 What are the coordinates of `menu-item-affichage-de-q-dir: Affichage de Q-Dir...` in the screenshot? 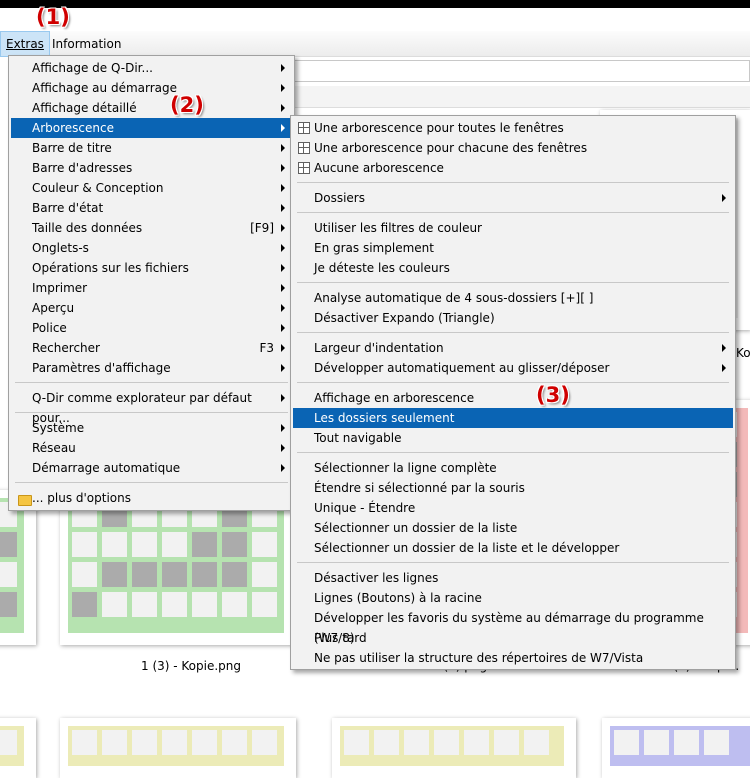 It's located at (151, 68).